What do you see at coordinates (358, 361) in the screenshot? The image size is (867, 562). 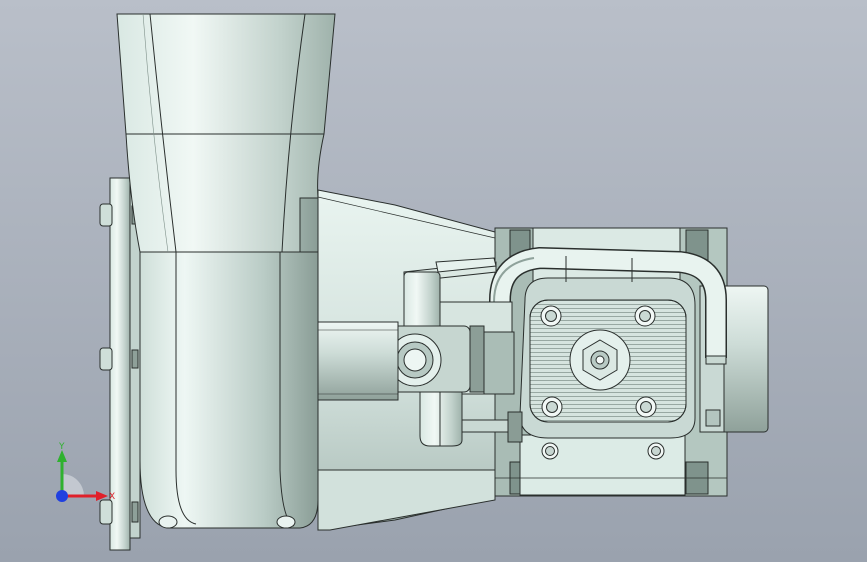 I see `drive-shaft` at bounding box center [358, 361].